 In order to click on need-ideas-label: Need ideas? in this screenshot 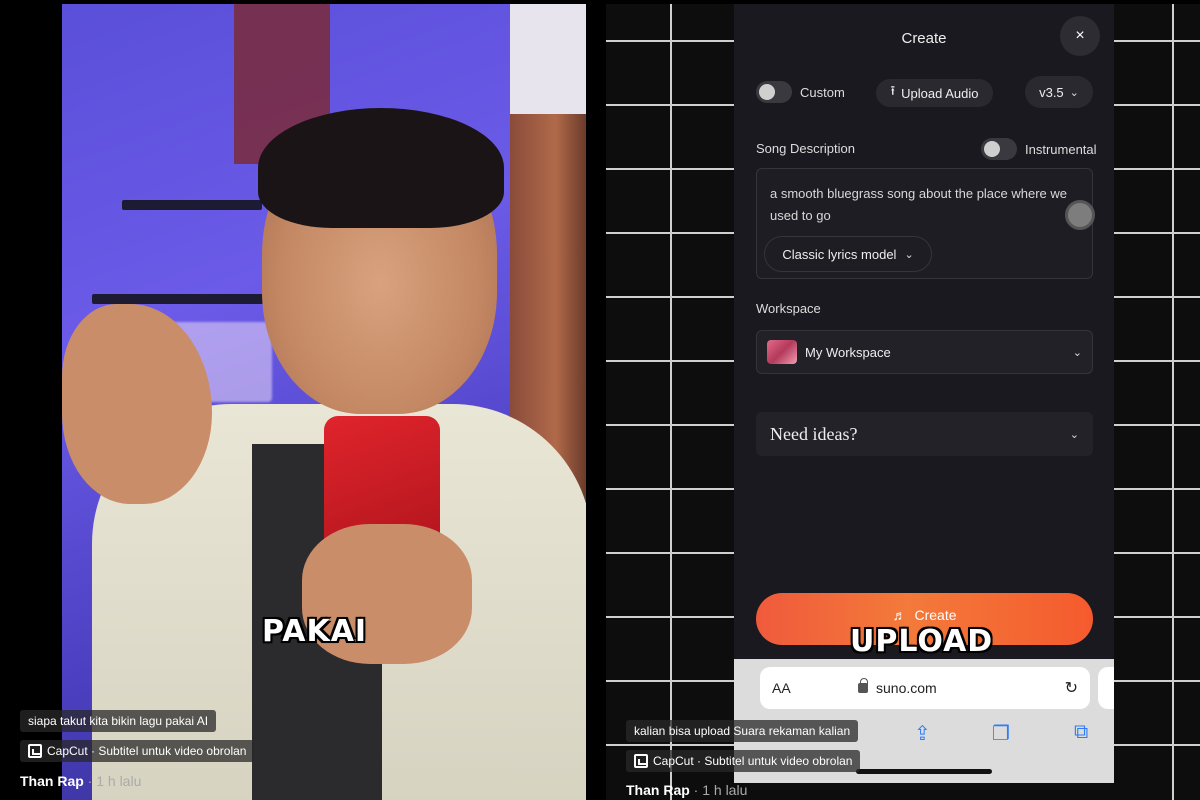, I will do `click(814, 433)`.